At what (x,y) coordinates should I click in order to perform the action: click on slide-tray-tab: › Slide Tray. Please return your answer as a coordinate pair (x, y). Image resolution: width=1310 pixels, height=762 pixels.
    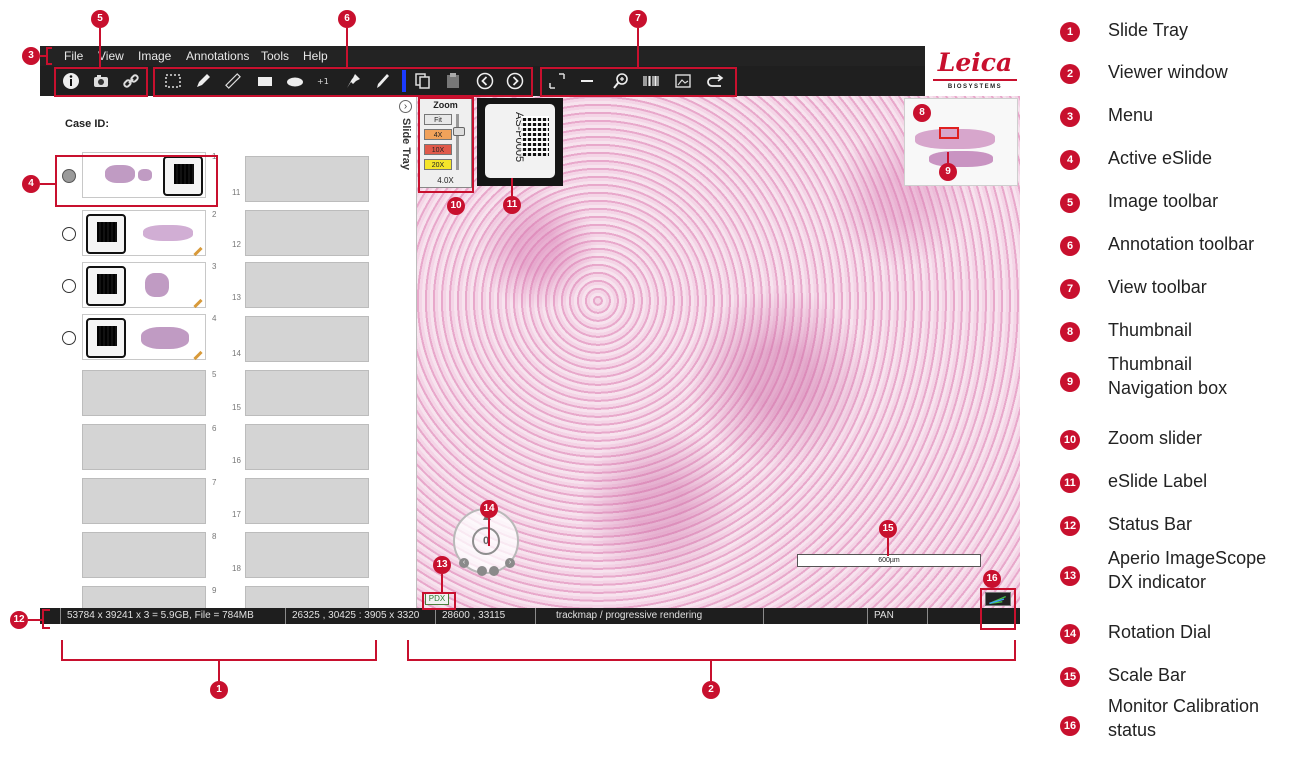
    Looking at the image, I should click on (407, 352).